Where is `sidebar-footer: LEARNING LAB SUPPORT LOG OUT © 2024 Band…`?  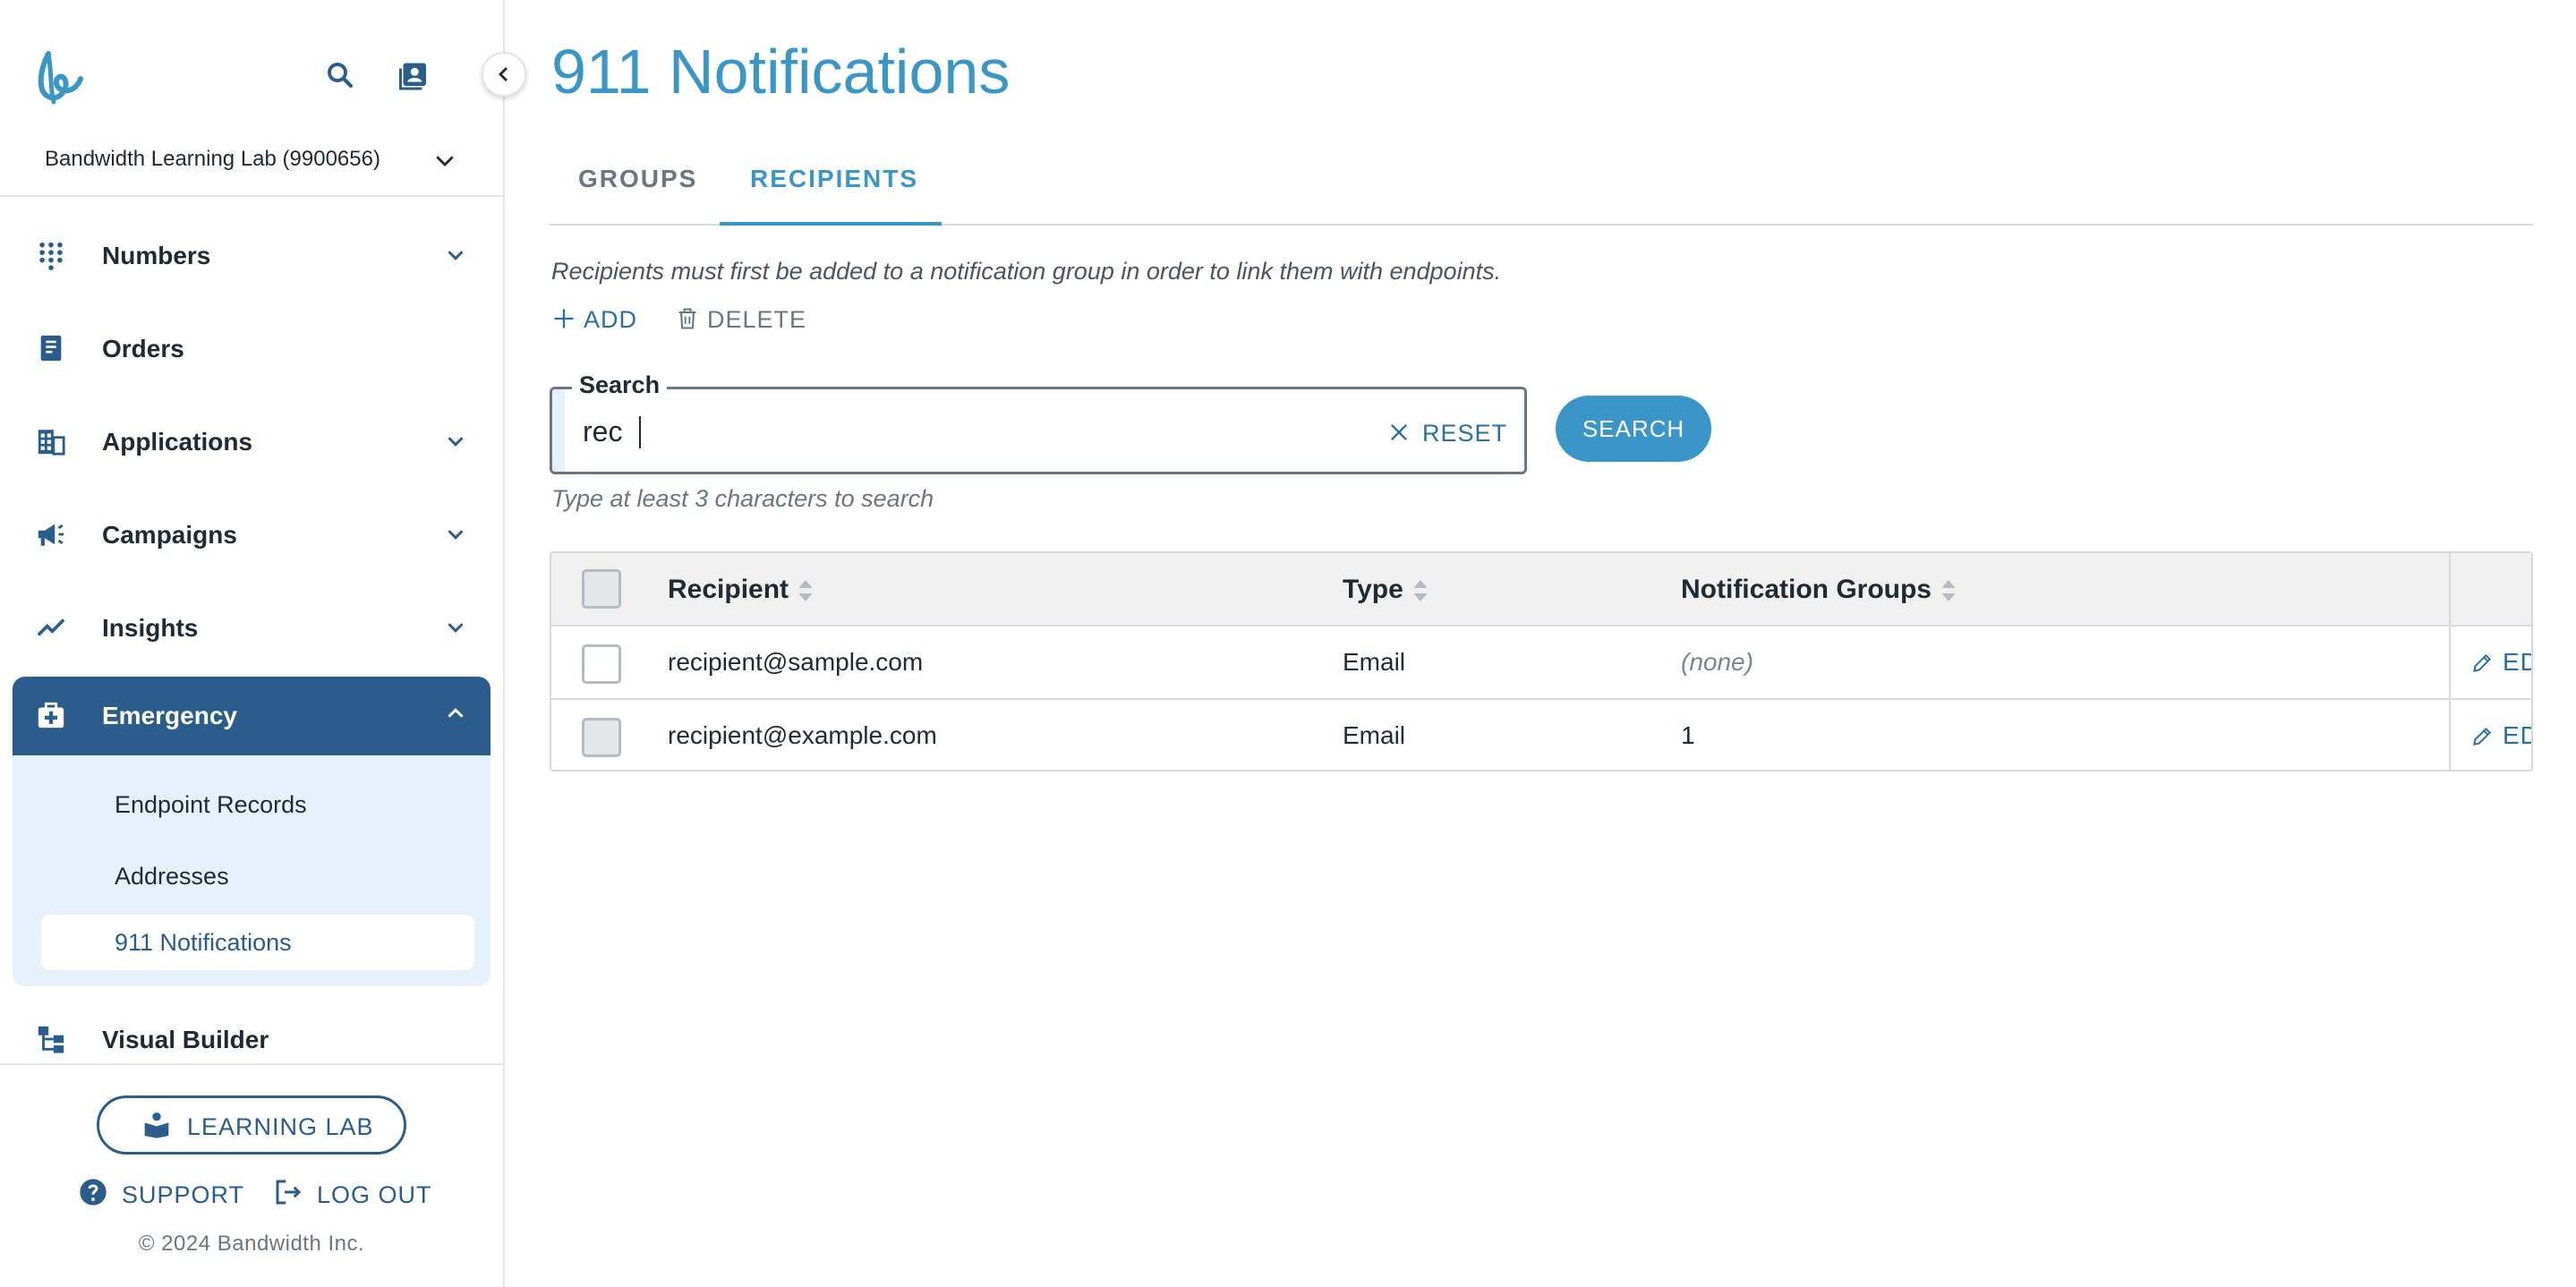
sidebar-footer: LEARNING LAB SUPPORT LOG OUT © 2024 Band… is located at coordinates (251, 1175).